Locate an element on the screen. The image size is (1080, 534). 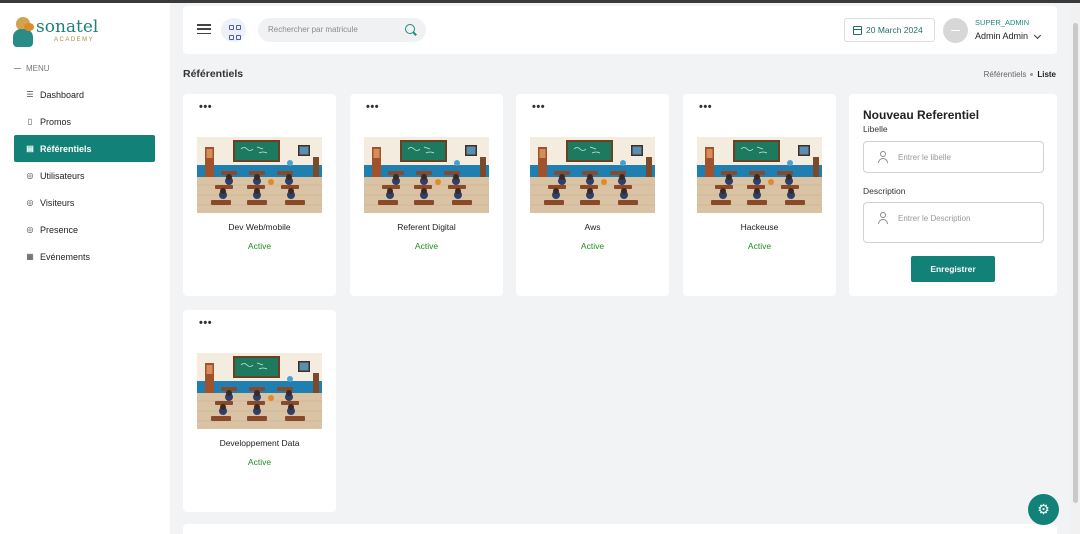
sonatel-logo: sonatel ACADEMY is located at coordinates (55, 33).